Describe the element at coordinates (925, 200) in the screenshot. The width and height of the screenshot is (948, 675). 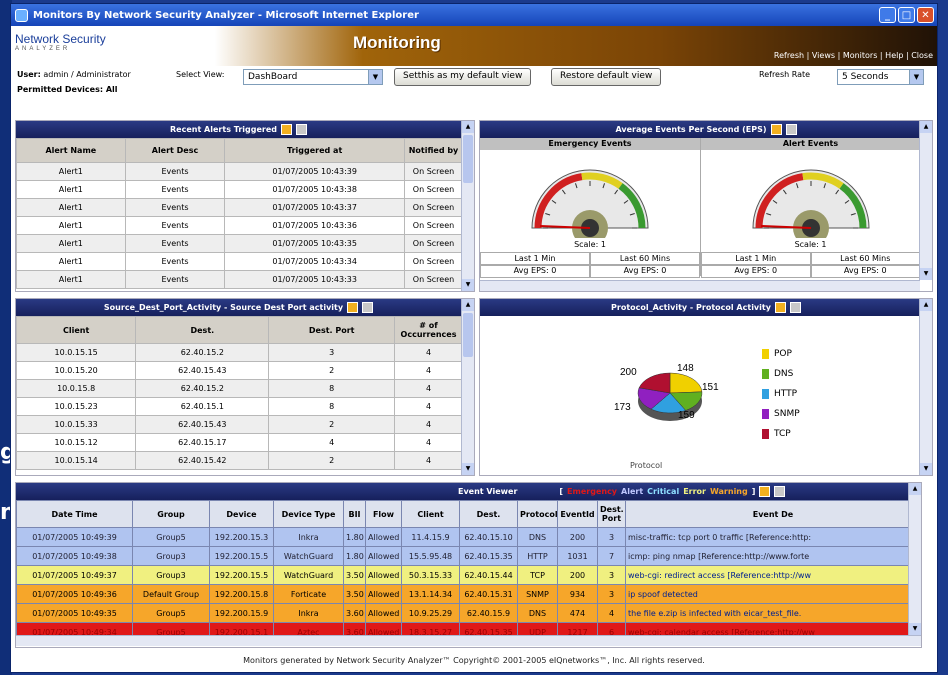
I see `eps-scrollbar: ▲ ▼` at that location.